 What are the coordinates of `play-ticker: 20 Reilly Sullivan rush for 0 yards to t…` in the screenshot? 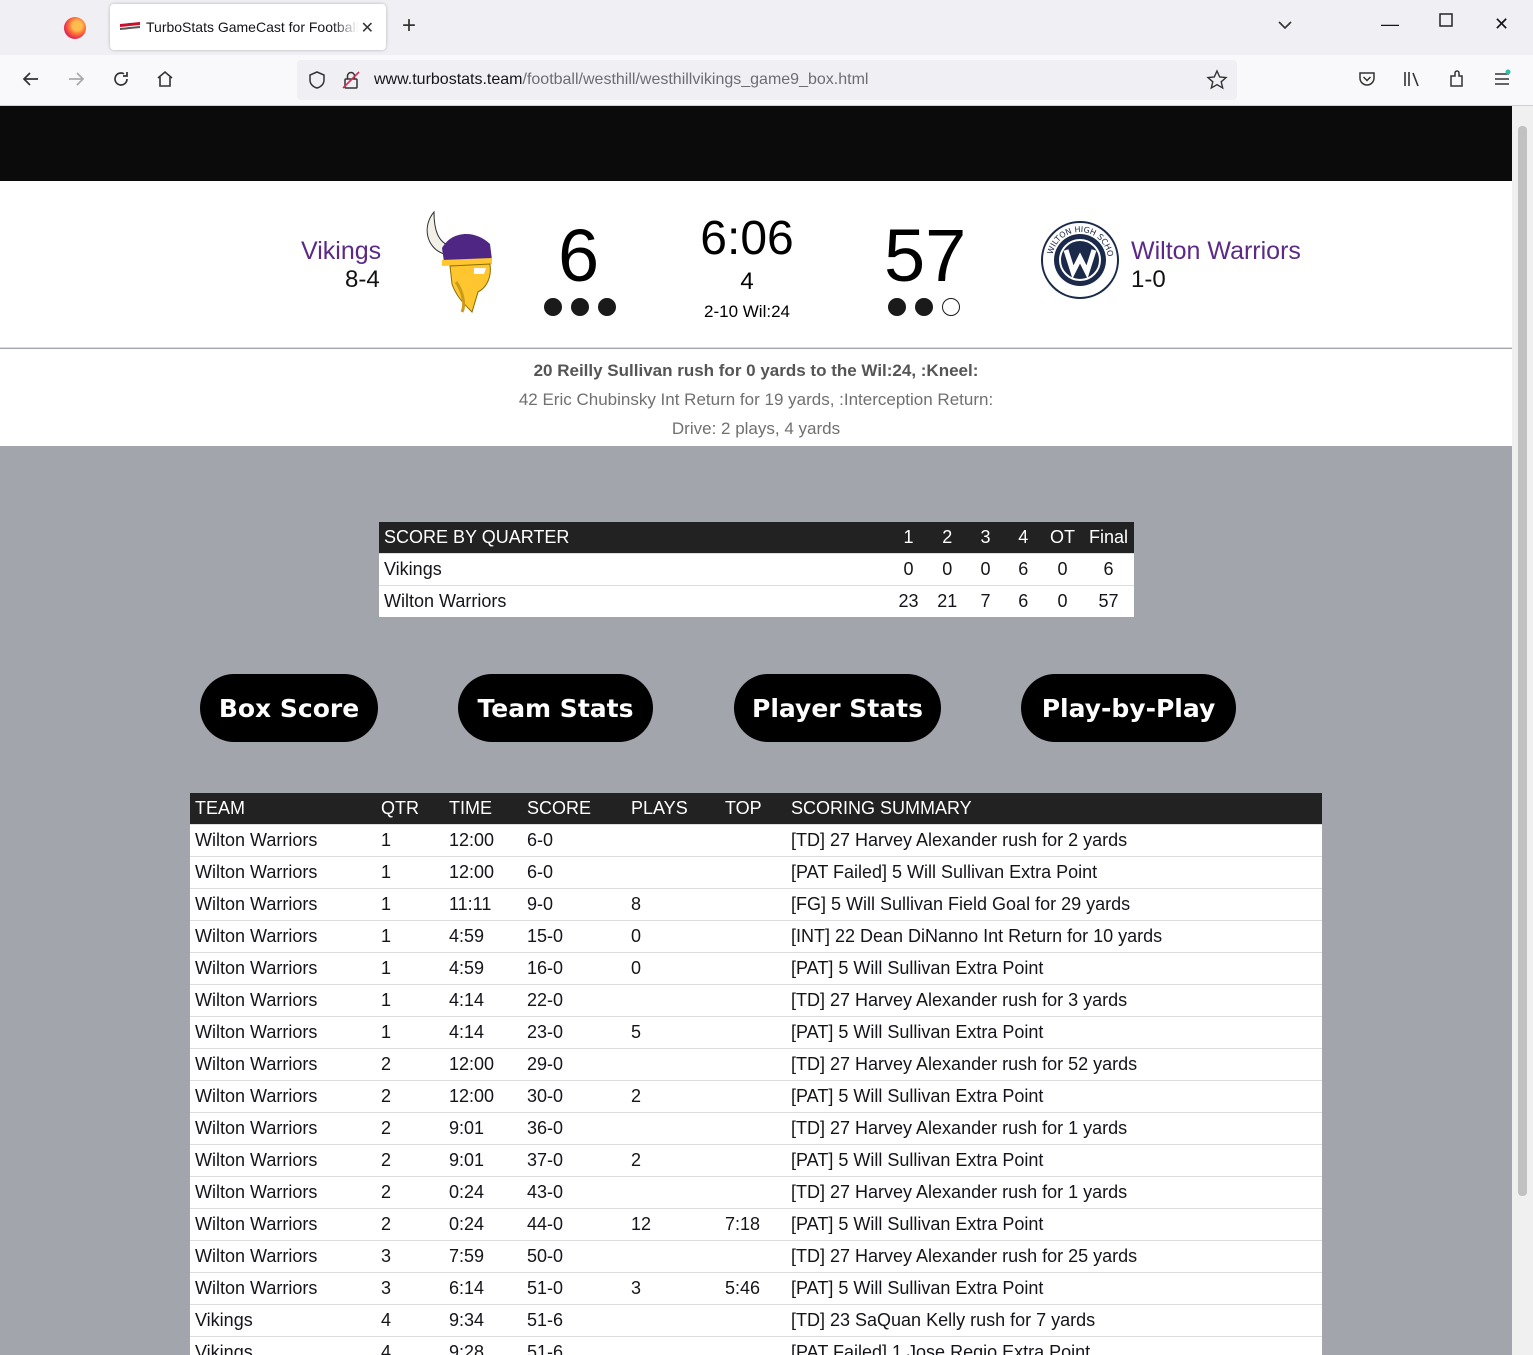 It's located at (756, 397).